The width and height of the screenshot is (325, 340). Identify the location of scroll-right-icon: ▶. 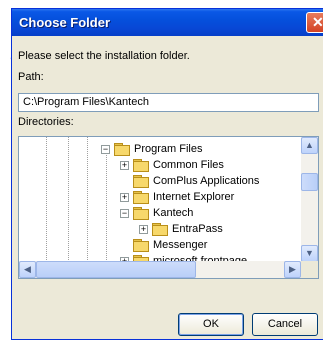
(292, 269).